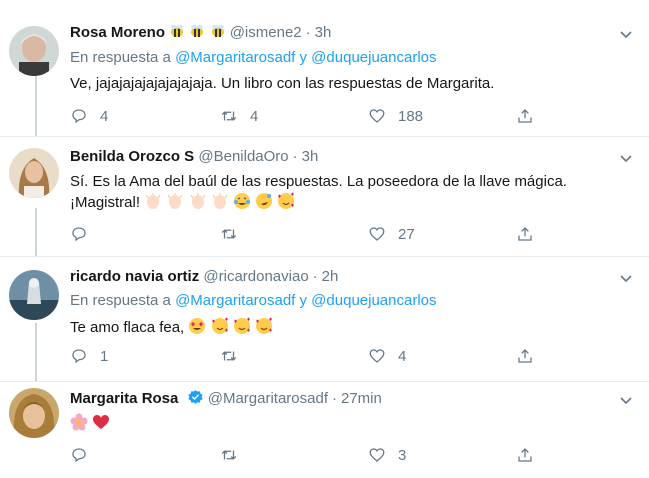 The image size is (649, 478). I want to click on tears-of-joy-emoji-icon, so click(241, 201).